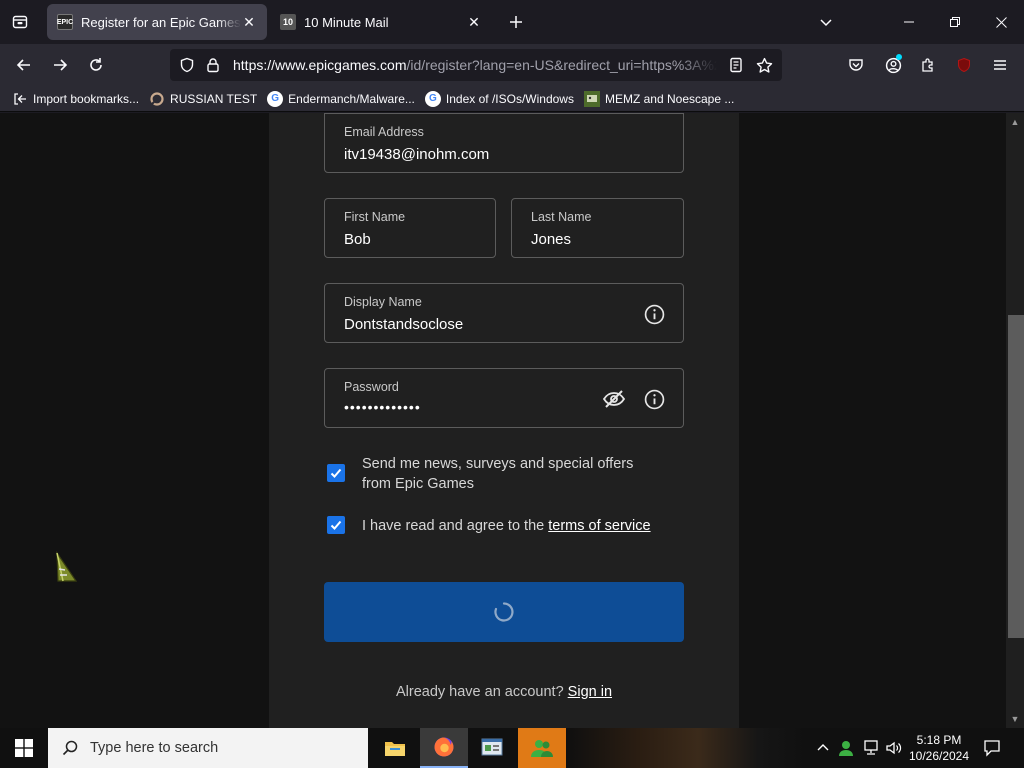 The image size is (1024, 768). I want to click on account-button, so click(893, 65).